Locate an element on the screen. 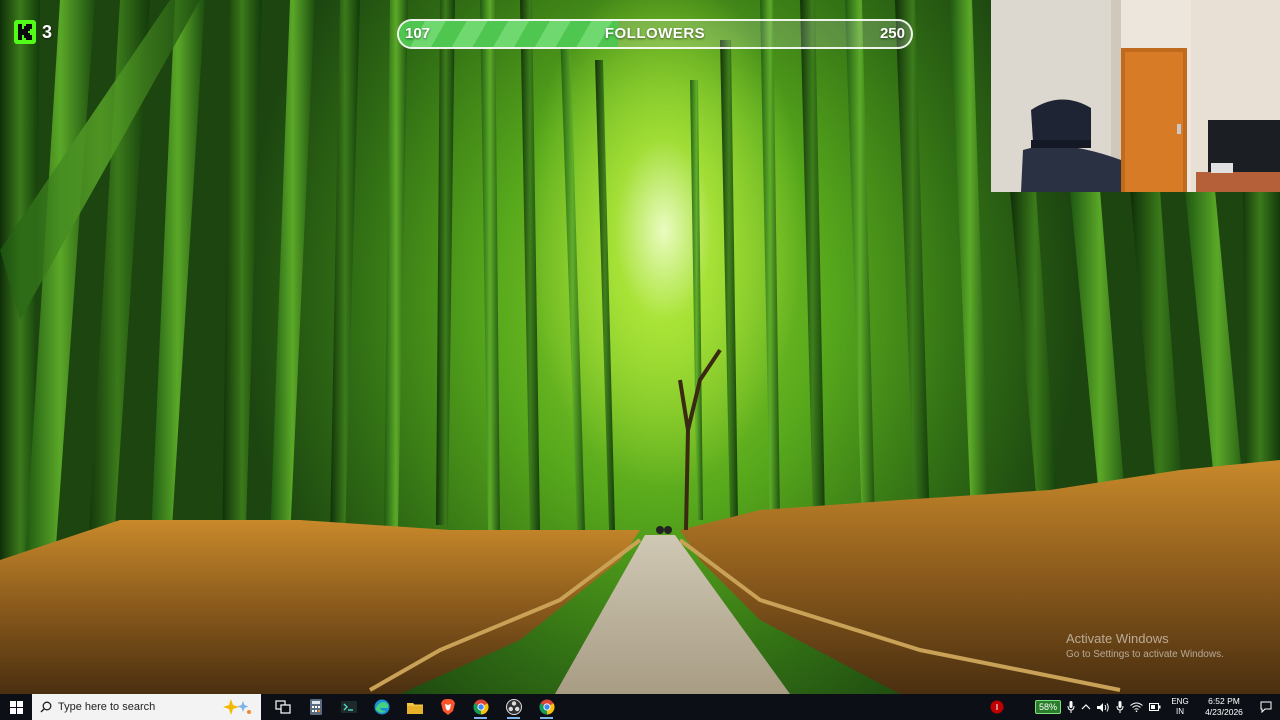 This screenshot has width=1280, height=720. microphone-indicator is located at coordinates (1071, 707).